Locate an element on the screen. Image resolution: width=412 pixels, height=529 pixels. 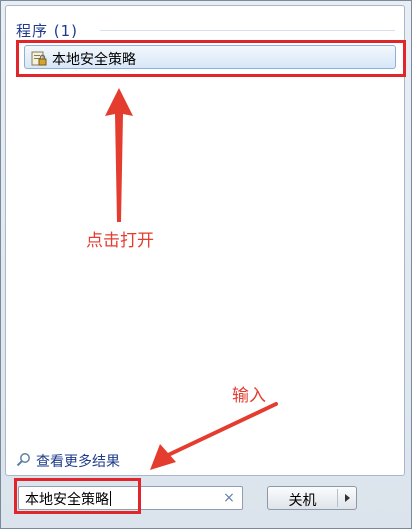
shutdown-button: 关机 is located at coordinates (312, 498).